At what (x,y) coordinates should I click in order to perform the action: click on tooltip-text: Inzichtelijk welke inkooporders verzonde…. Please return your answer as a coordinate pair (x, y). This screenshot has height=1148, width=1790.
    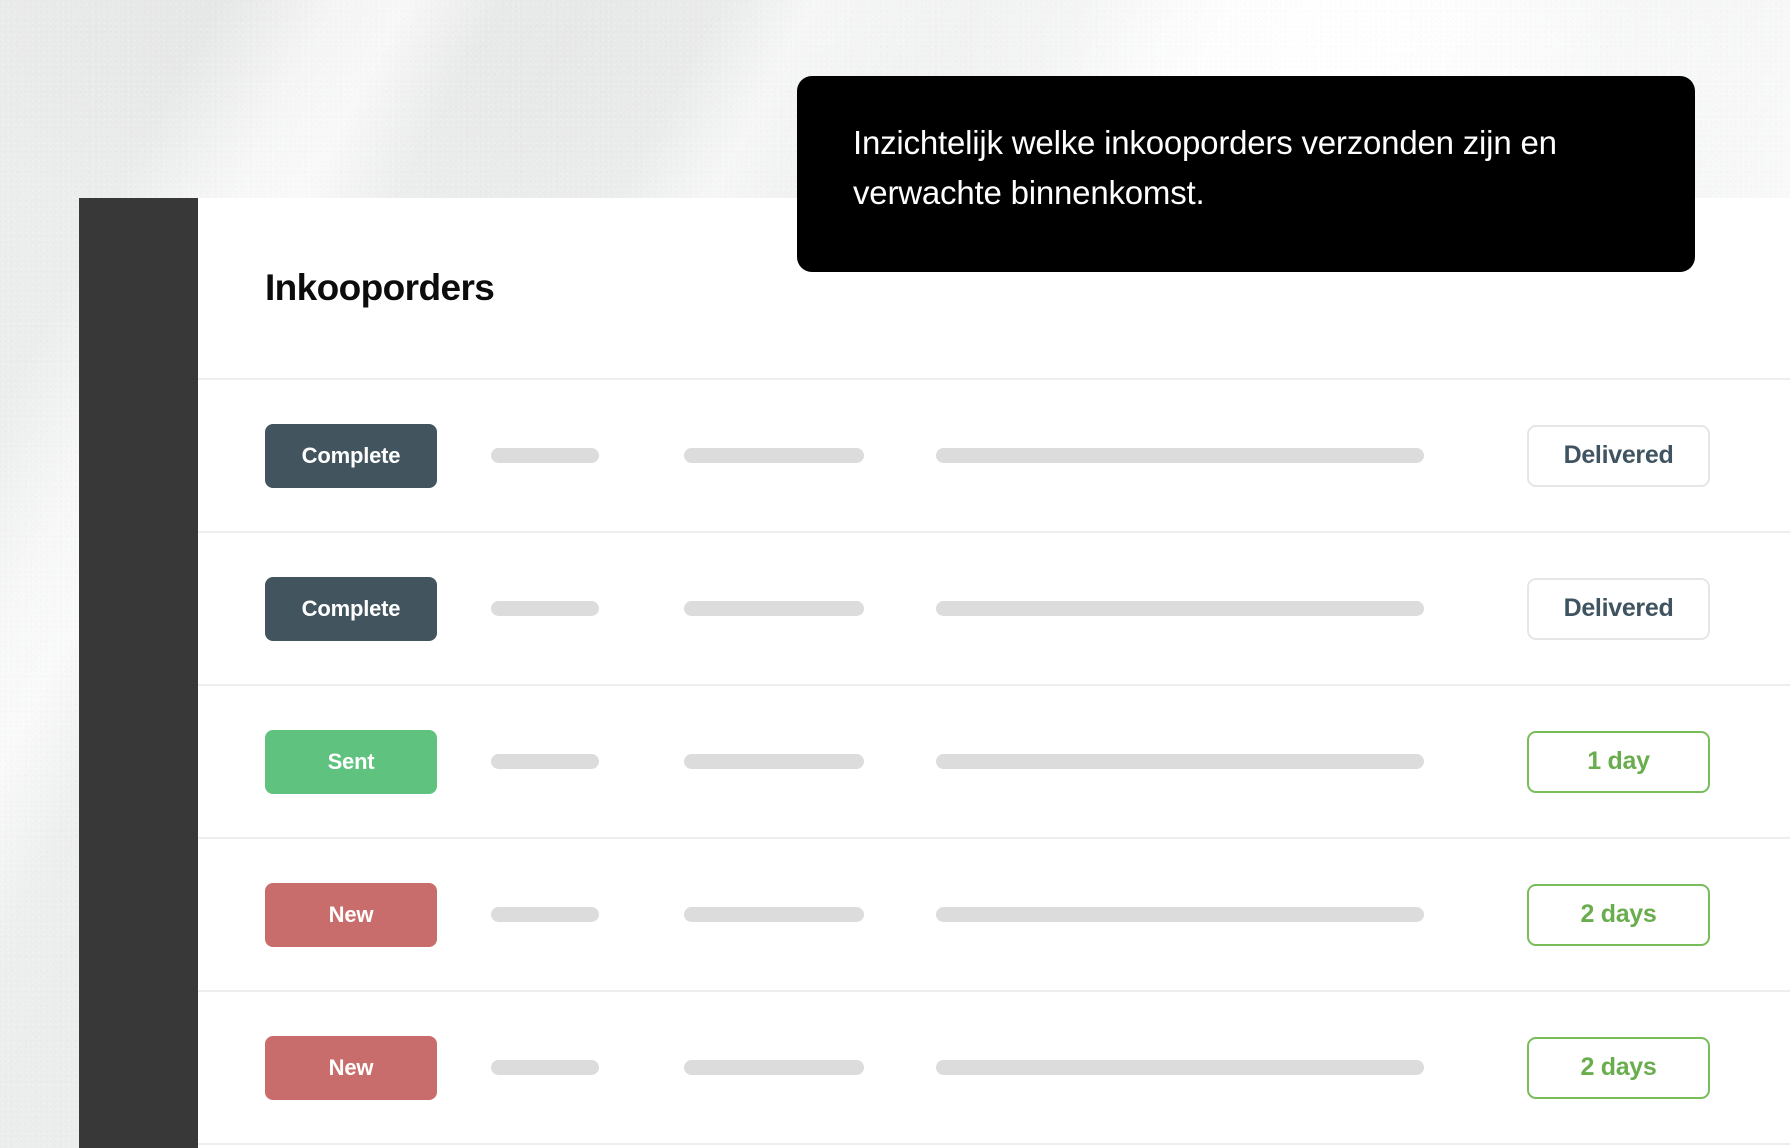
    Looking at the image, I should click on (1205, 168).